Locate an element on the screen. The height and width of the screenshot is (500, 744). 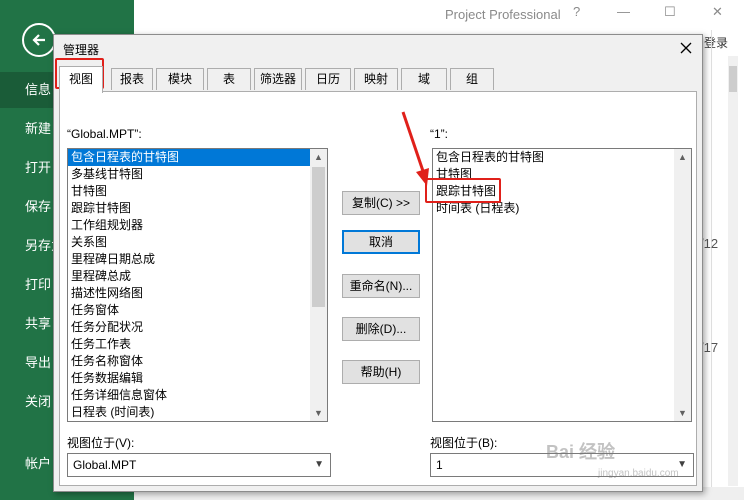
list-item: 关系图 is located at coordinates (197, 242).